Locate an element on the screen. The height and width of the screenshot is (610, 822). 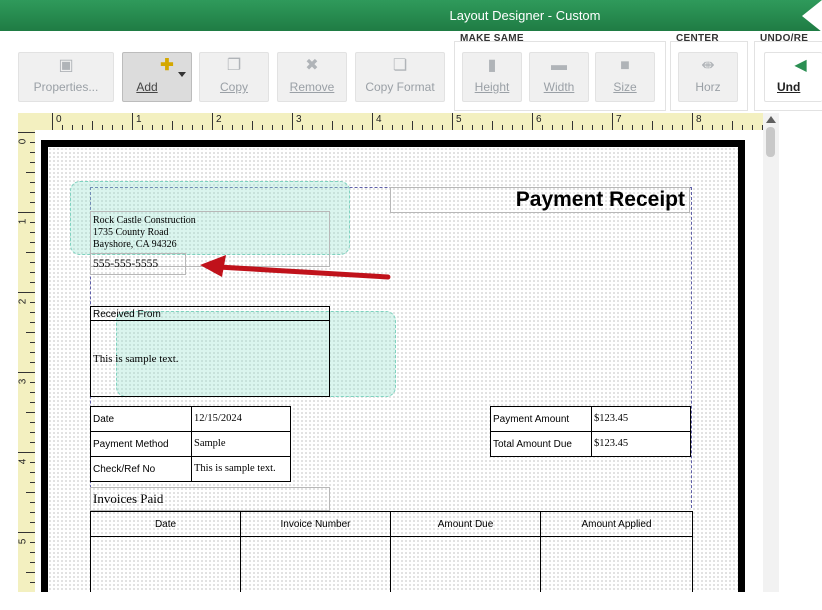
ruler-h-6: 6 is located at coordinates (539, 119).